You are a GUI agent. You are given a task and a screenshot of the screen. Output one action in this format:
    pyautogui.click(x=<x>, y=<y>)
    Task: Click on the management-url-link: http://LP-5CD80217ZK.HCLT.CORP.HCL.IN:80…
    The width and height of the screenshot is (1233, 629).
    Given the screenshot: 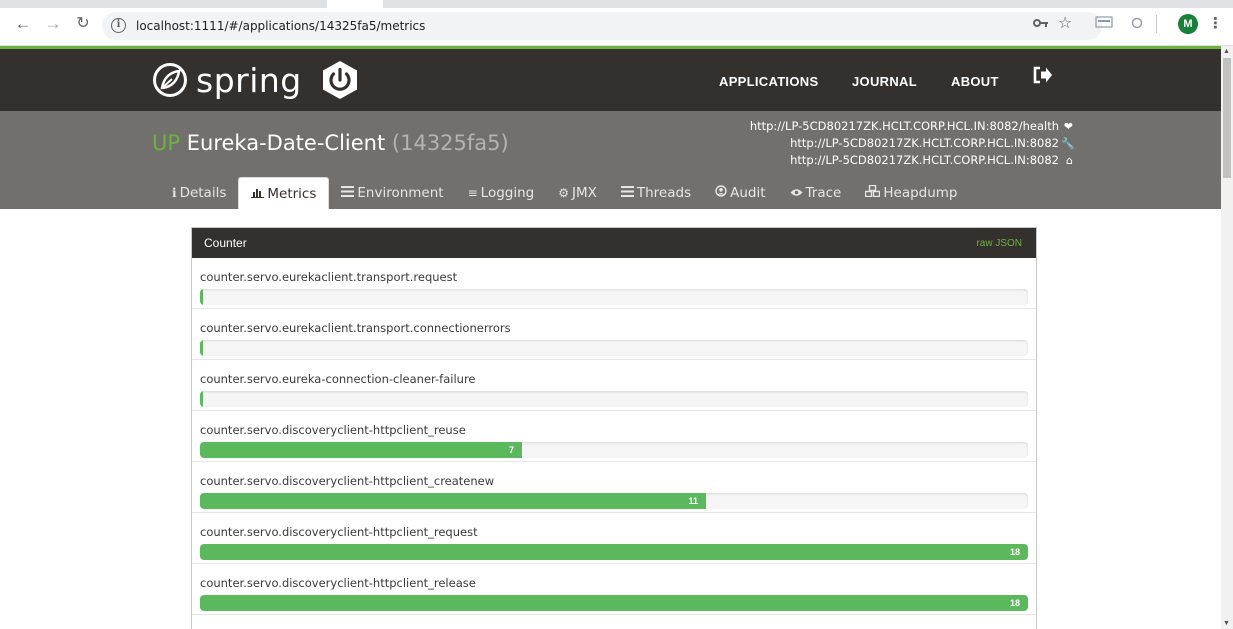 What is the action you would take?
    pyautogui.click(x=932, y=143)
    